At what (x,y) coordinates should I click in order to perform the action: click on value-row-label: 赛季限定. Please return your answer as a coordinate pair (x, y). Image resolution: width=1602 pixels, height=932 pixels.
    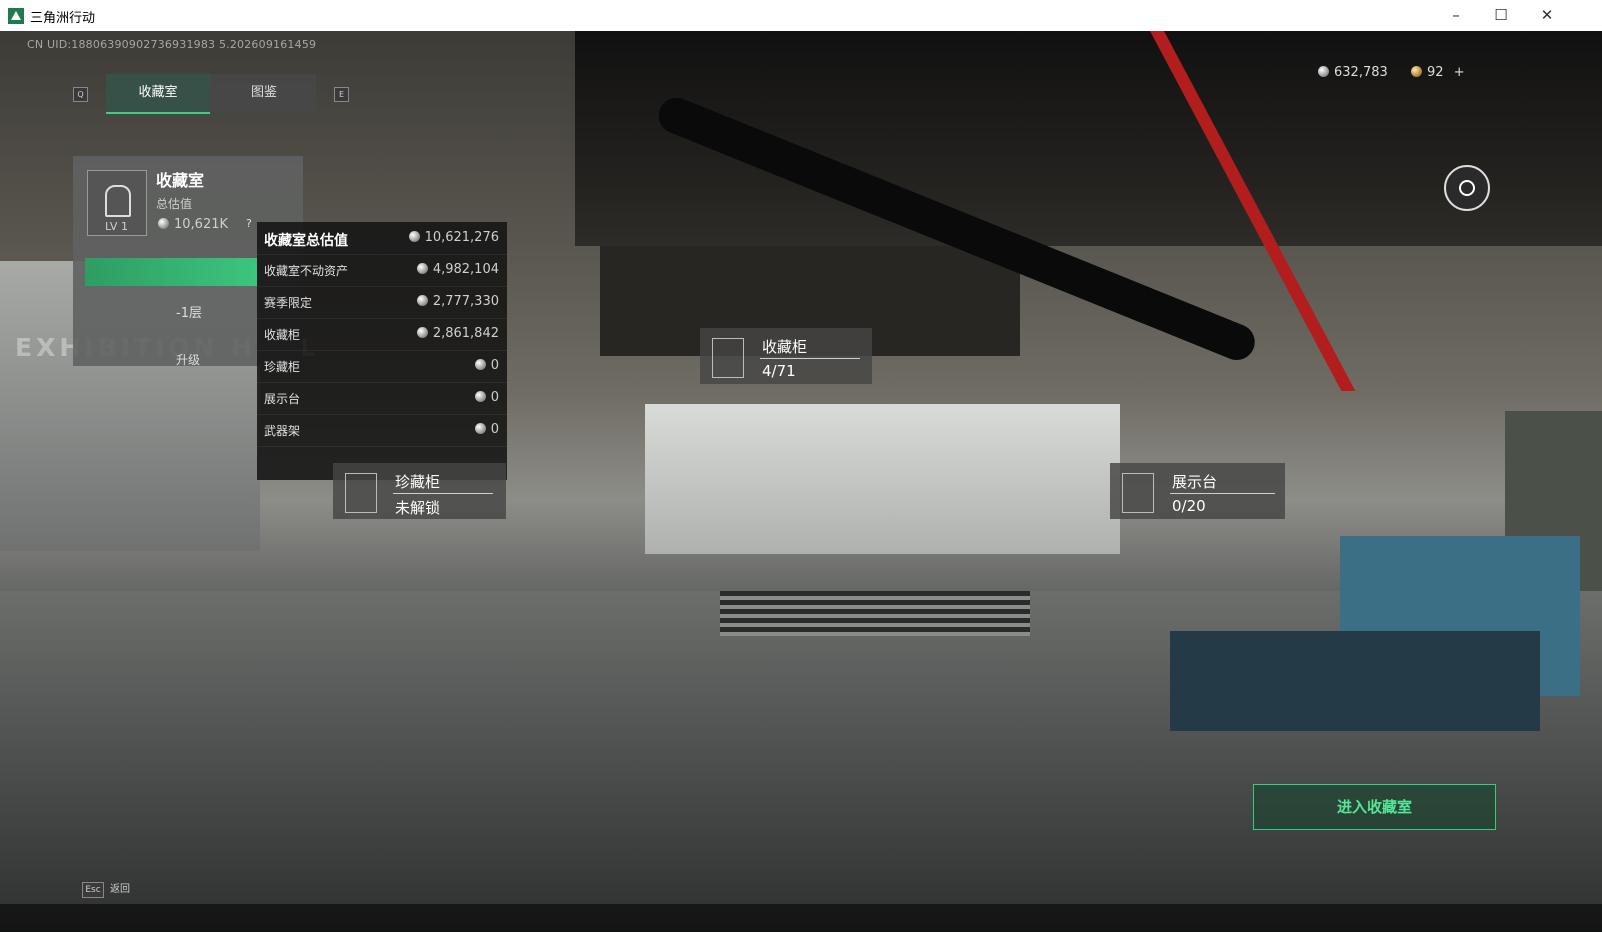
    Looking at the image, I should click on (288, 303).